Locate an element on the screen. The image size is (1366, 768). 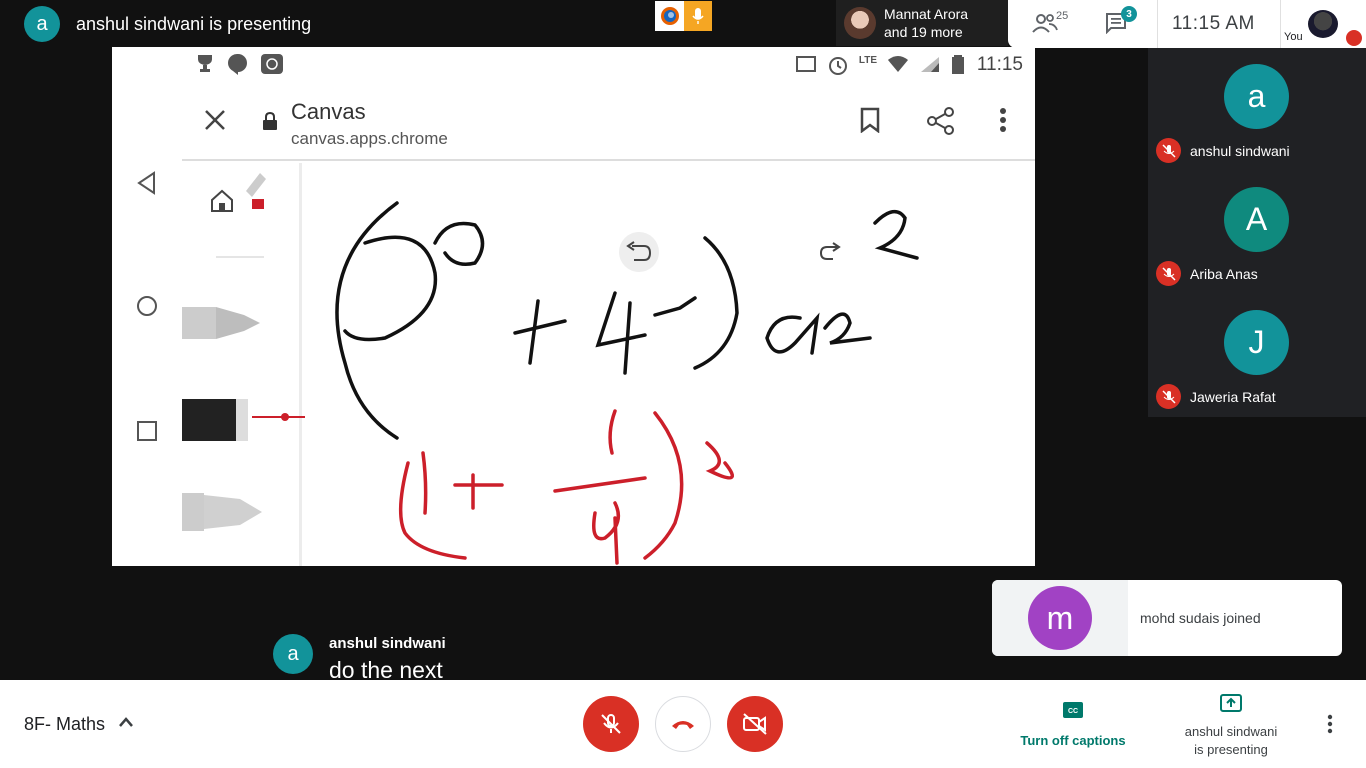
participant-name: Ariba Anas is located at coordinates (1224, 274).